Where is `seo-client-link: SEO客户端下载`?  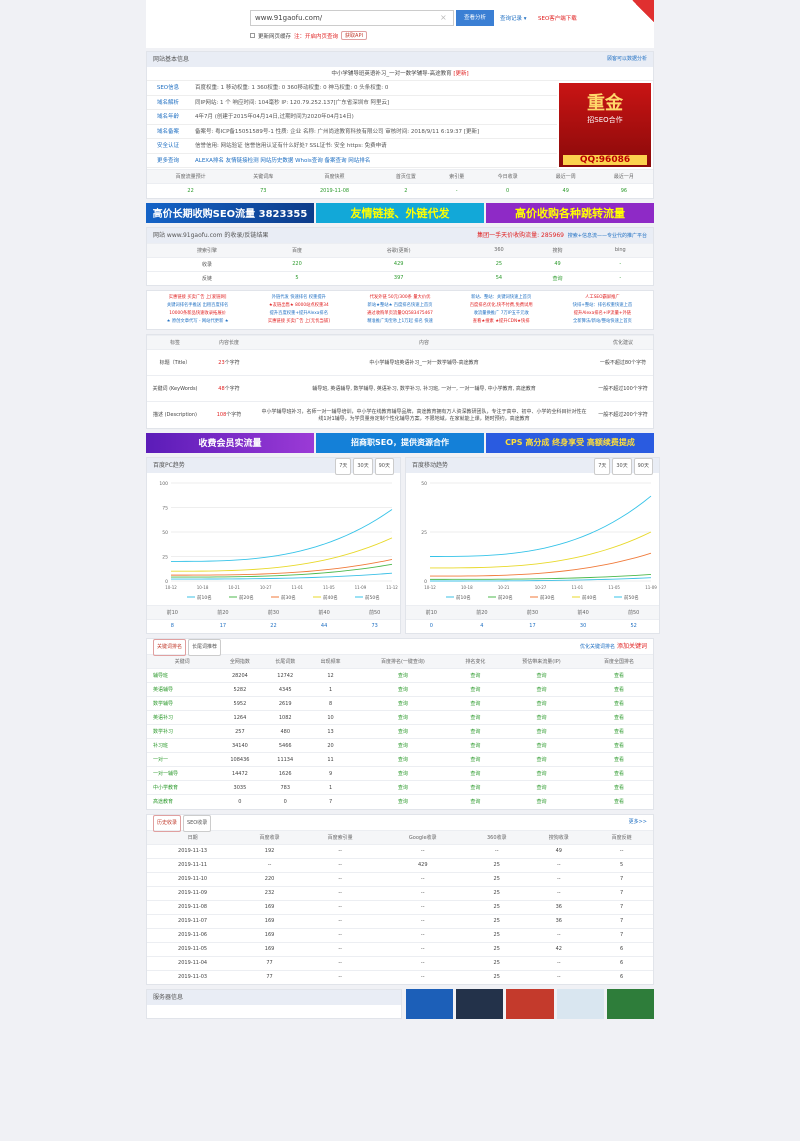 seo-client-link: SEO客户端下载 is located at coordinates (557, 18).